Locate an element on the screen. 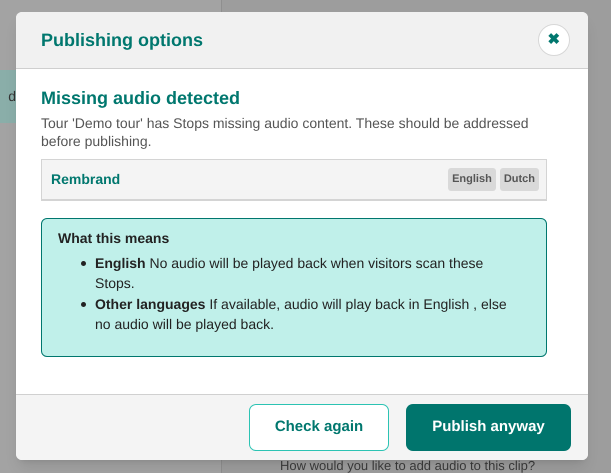  publish-button: Publish anyway is located at coordinates (488, 427).